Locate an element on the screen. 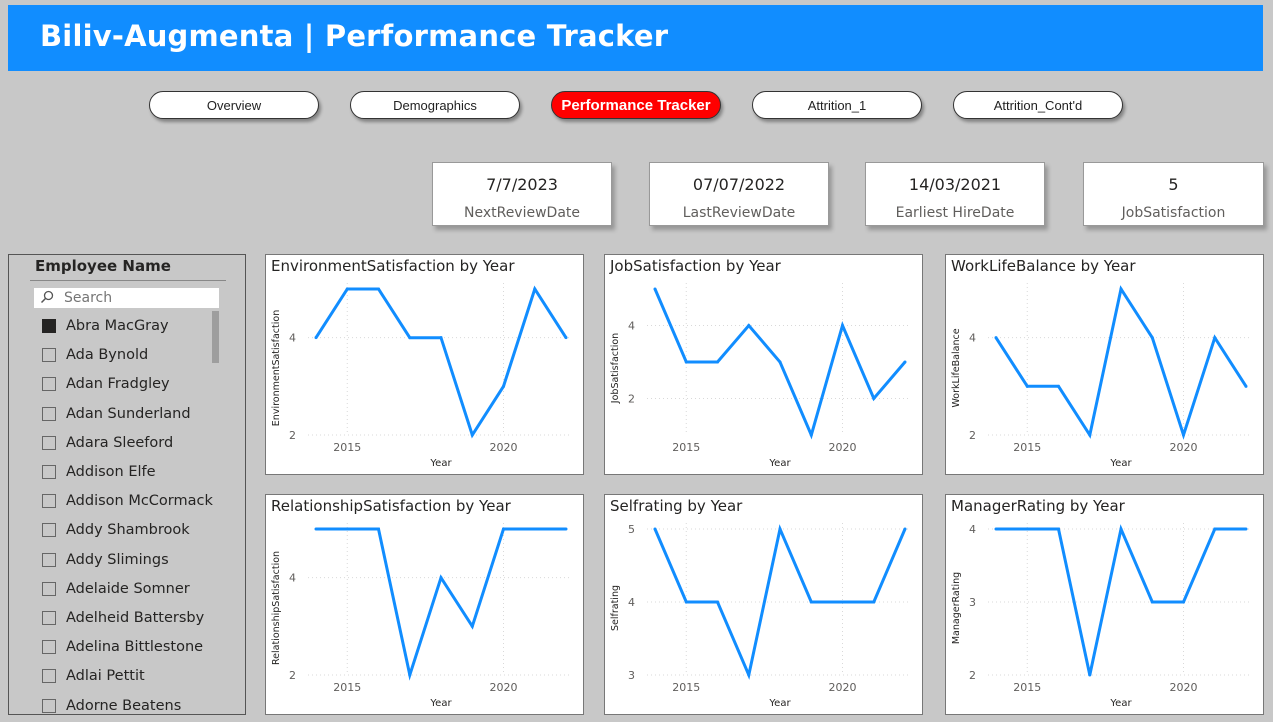 The width and height of the screenshot is (1273, 722). kpi-label: JobSatisfaction is located at coordinates (1173, 213).